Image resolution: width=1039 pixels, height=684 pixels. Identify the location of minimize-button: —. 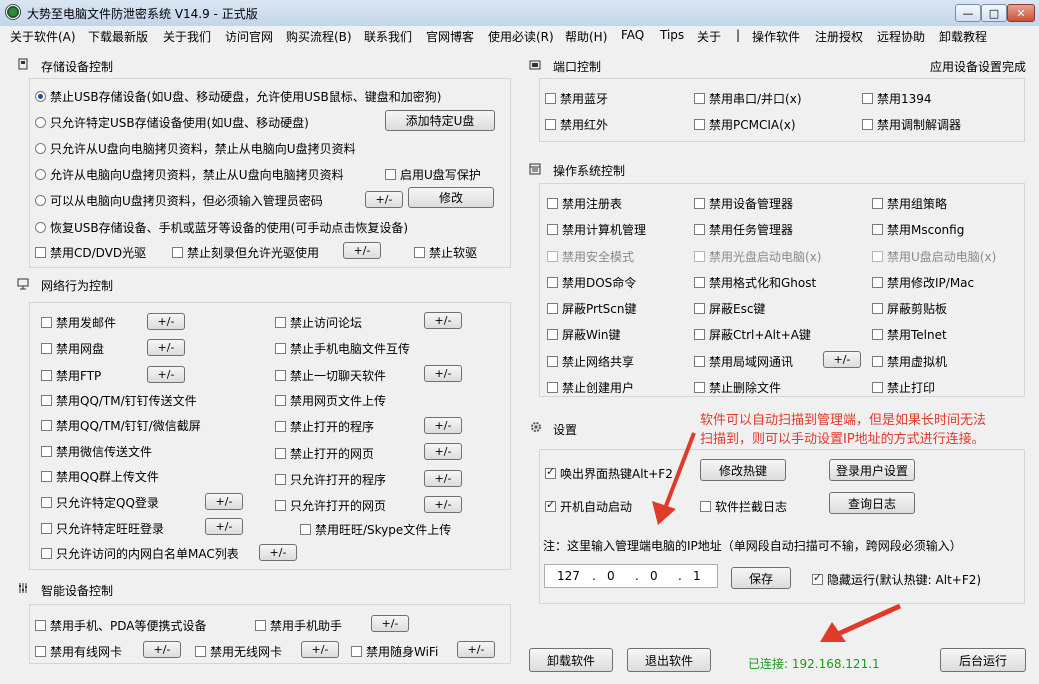
(968, 13).